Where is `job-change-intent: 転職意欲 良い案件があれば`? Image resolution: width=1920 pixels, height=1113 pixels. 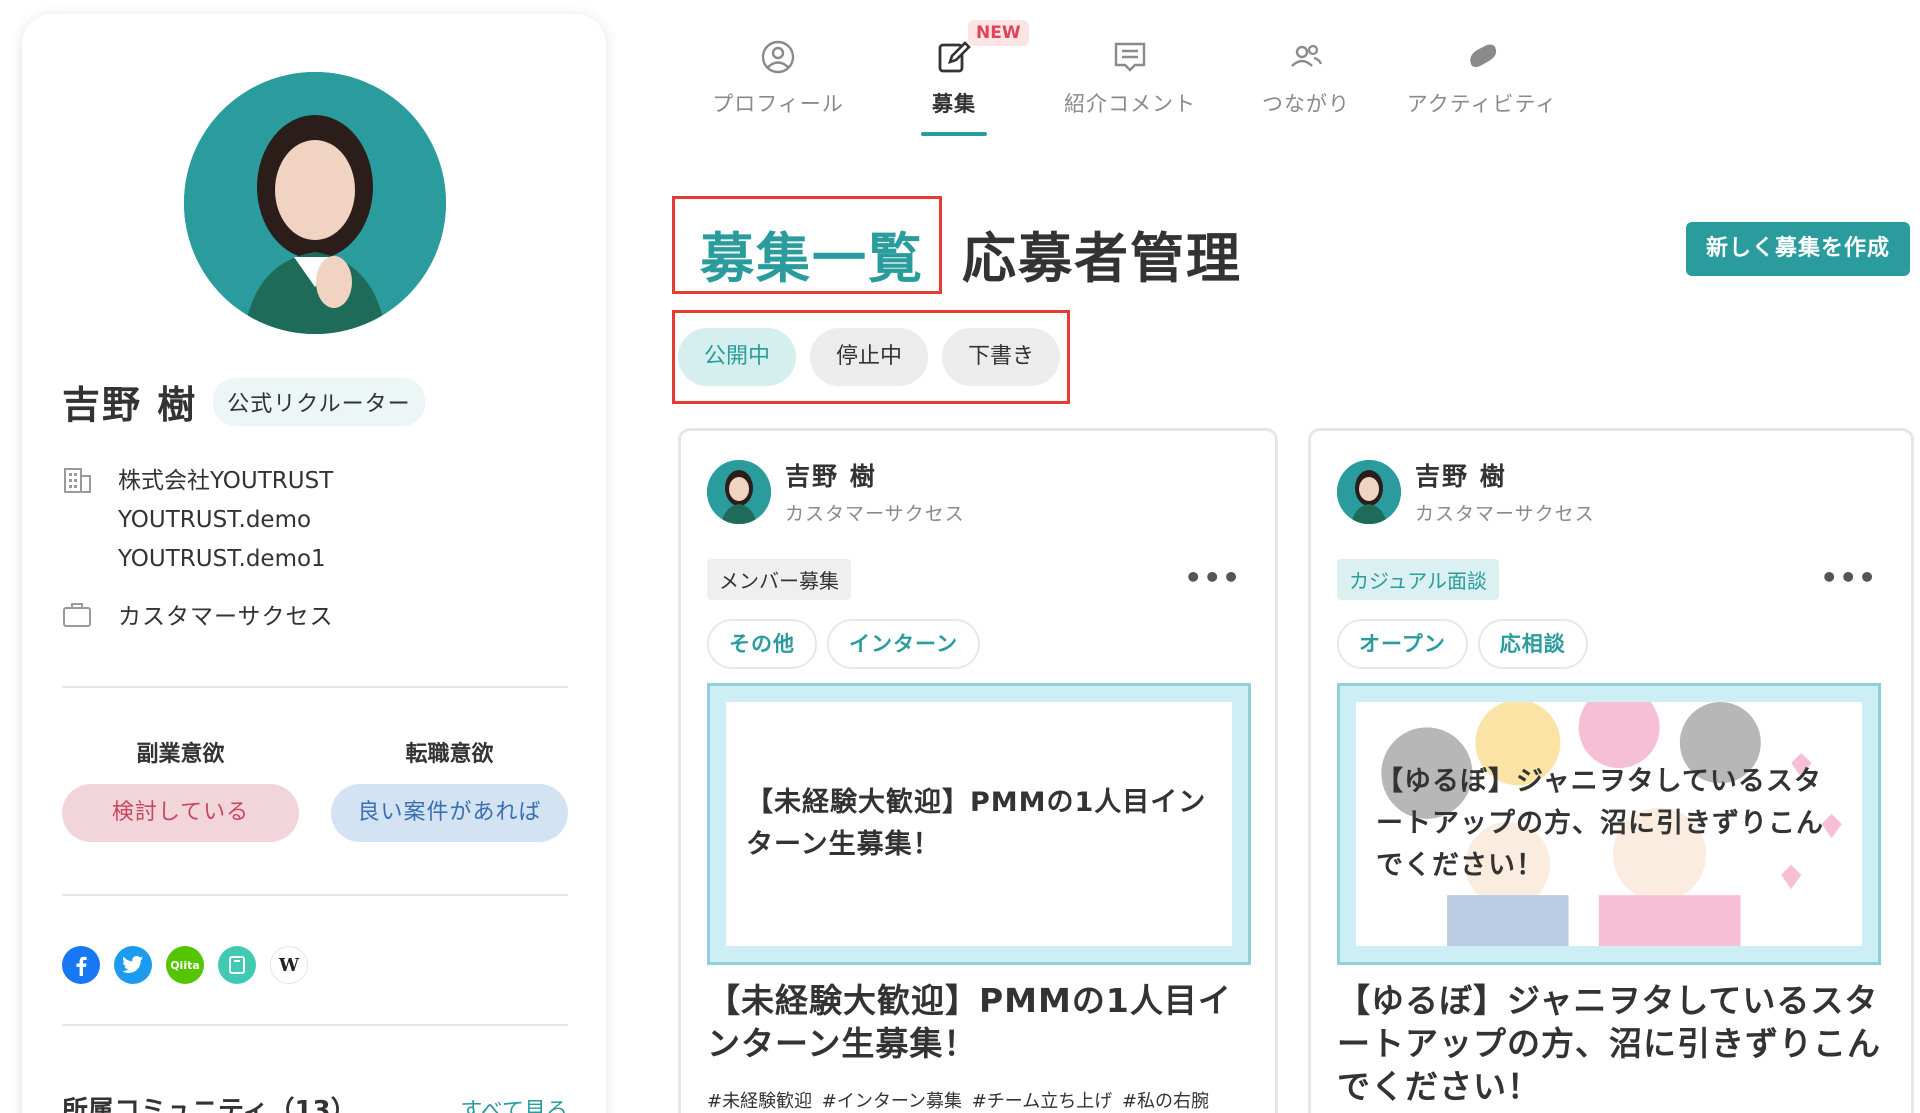
job-change-intent: 転職意欲 良い案件があれば is located at coordinates (449, 789).